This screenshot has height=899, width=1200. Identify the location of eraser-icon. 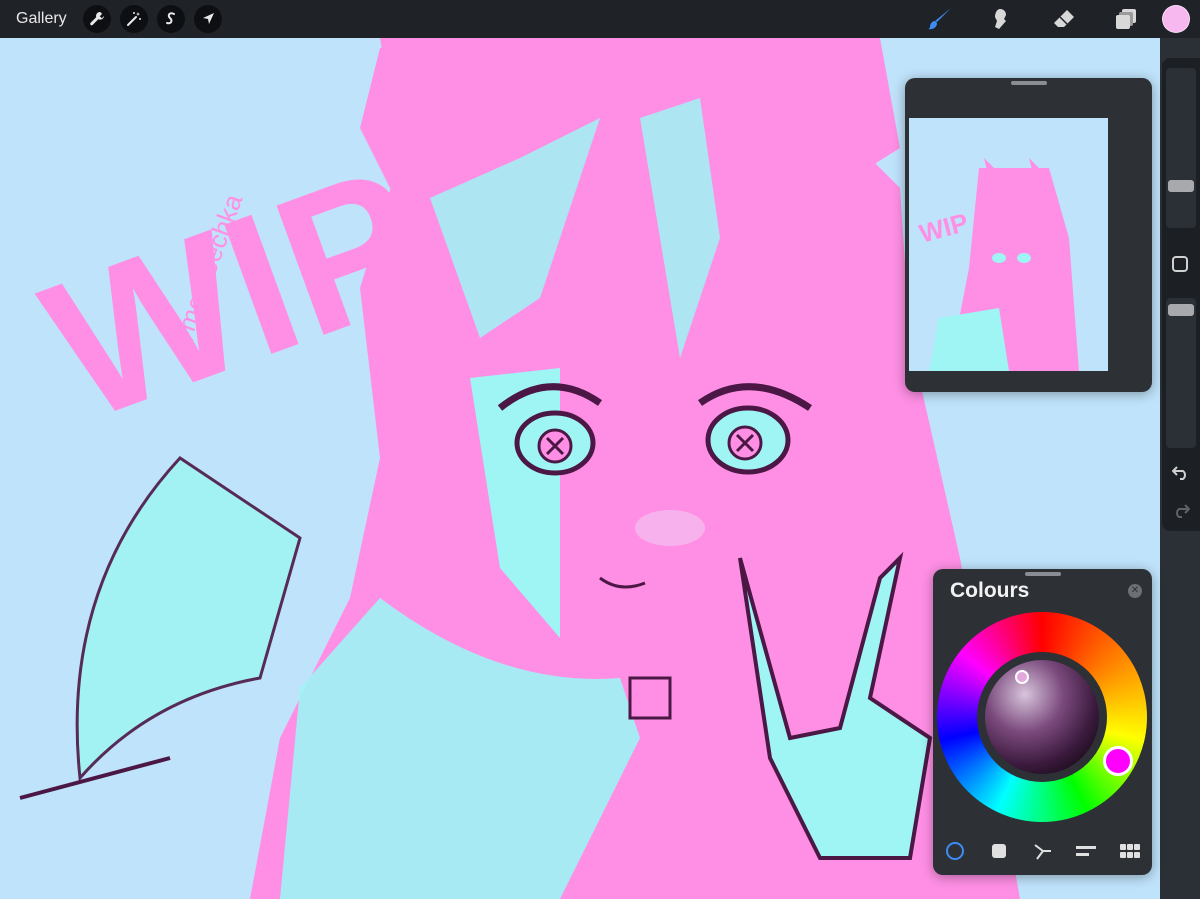
(1064, 18).